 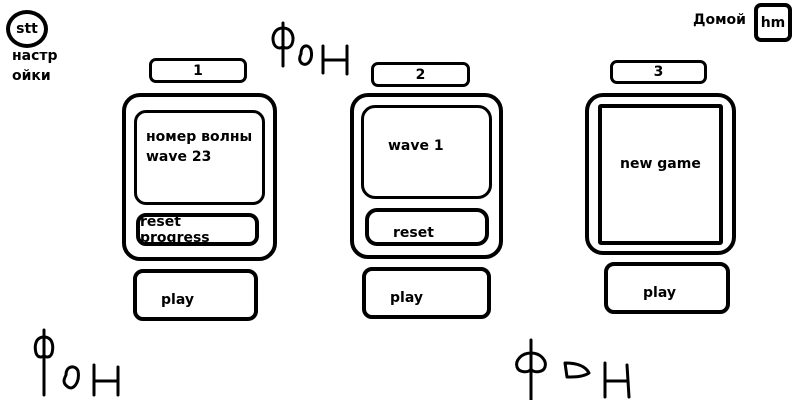 I want to click on settings-label-line1: настр, so click(x=35, y=56).